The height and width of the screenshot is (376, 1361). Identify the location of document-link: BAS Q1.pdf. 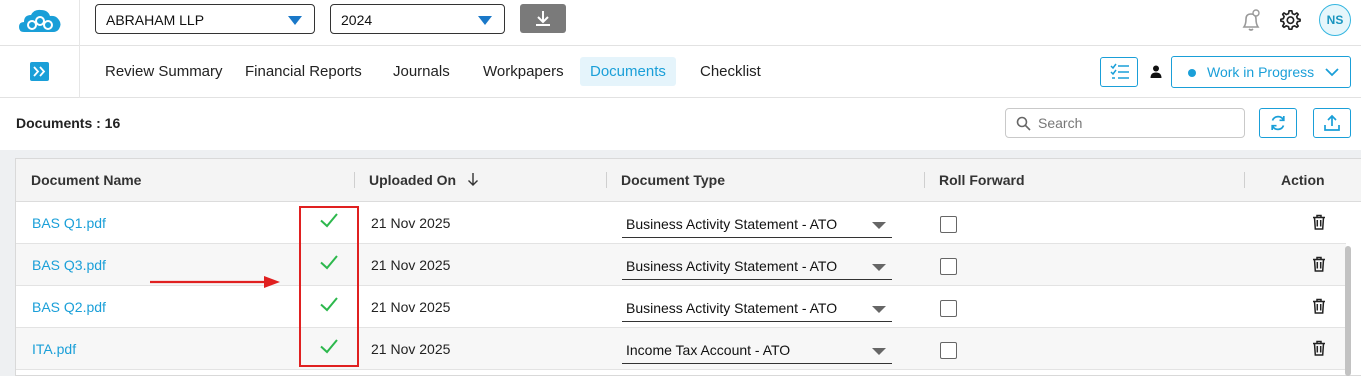
(69, 223).